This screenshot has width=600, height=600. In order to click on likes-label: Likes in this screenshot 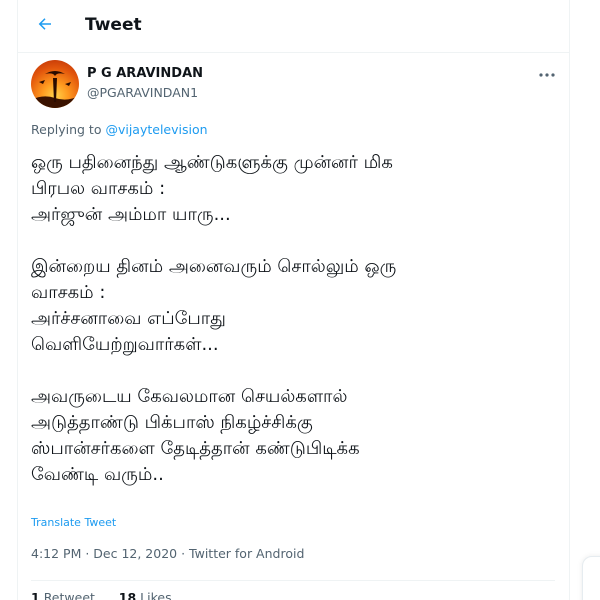, I will do `click(156, 595)`.